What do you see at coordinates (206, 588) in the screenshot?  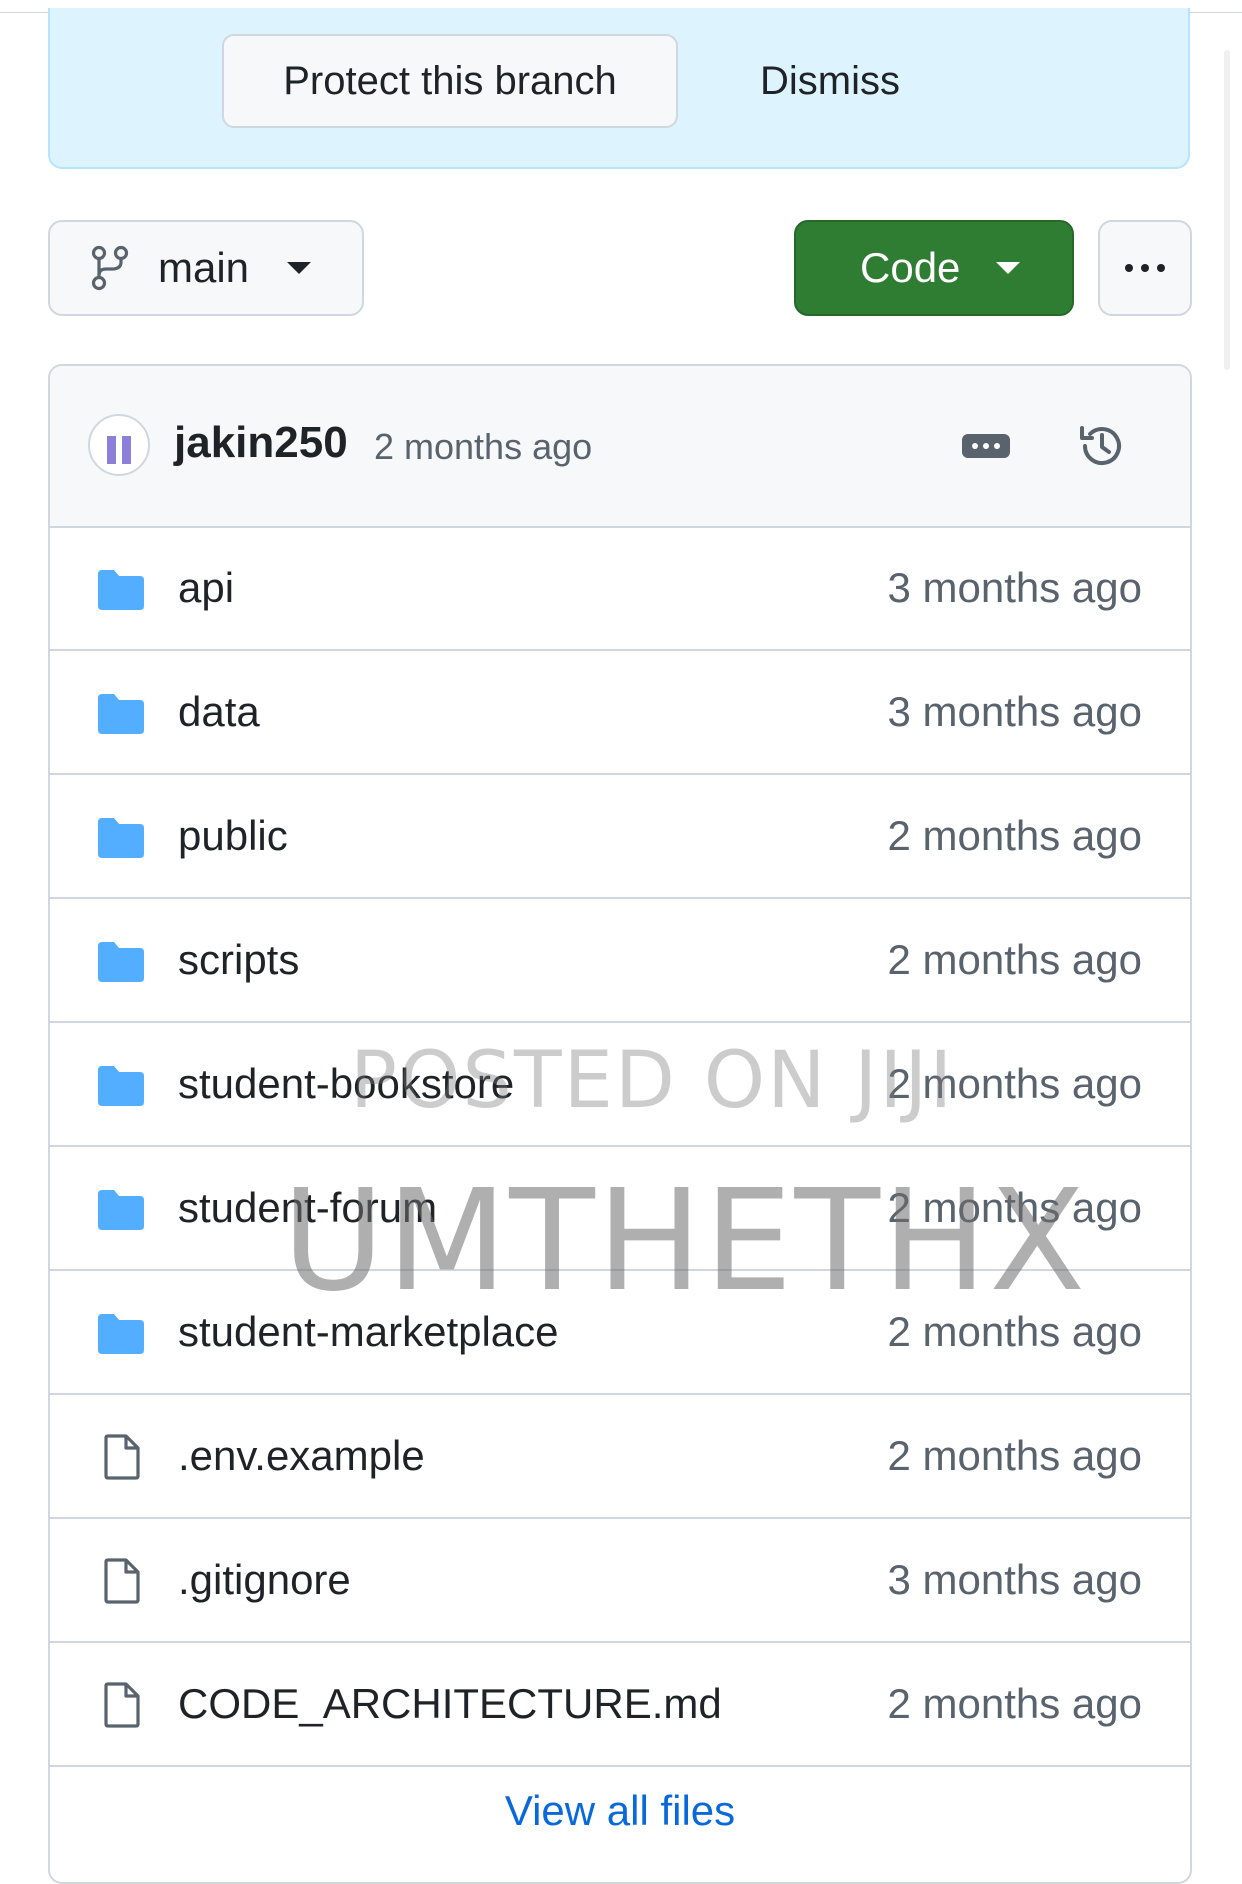 I see `file-name: api` at bounding box center [206, 588].